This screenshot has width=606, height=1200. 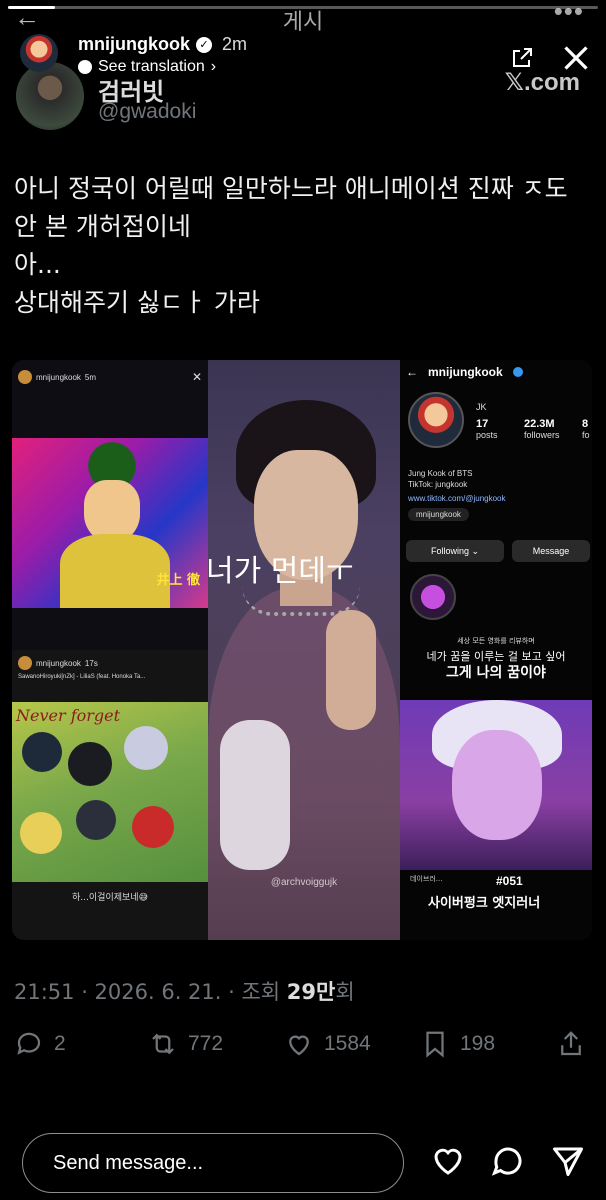 I want to click on story-username: mnijungkook, so click(x=134, y=44).